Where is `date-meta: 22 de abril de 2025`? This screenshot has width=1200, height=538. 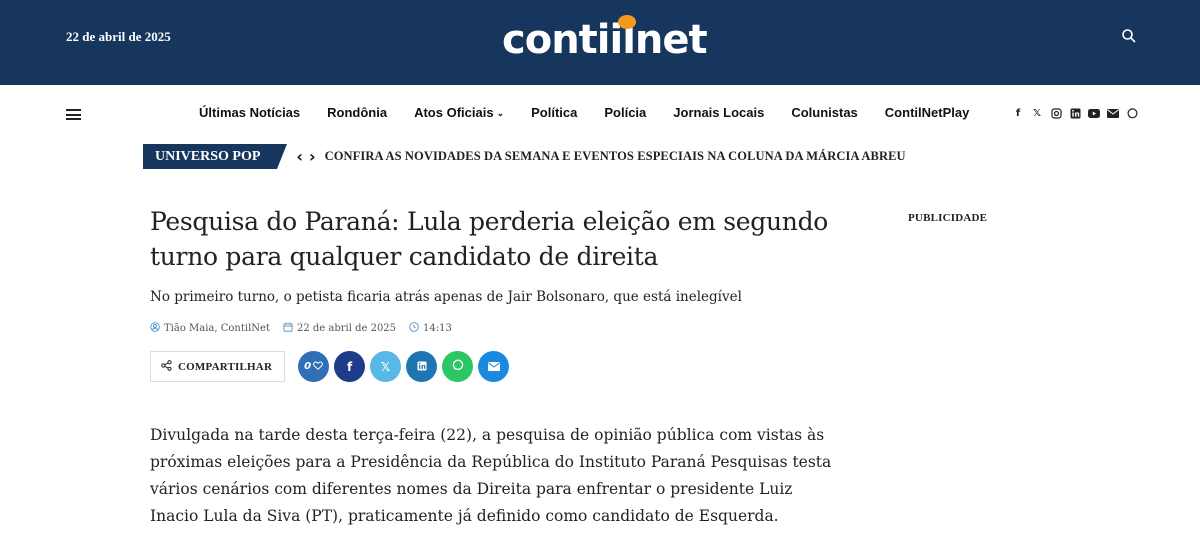
date-meta: 22 de abril de 2025 is located at coordinates (339, 328).